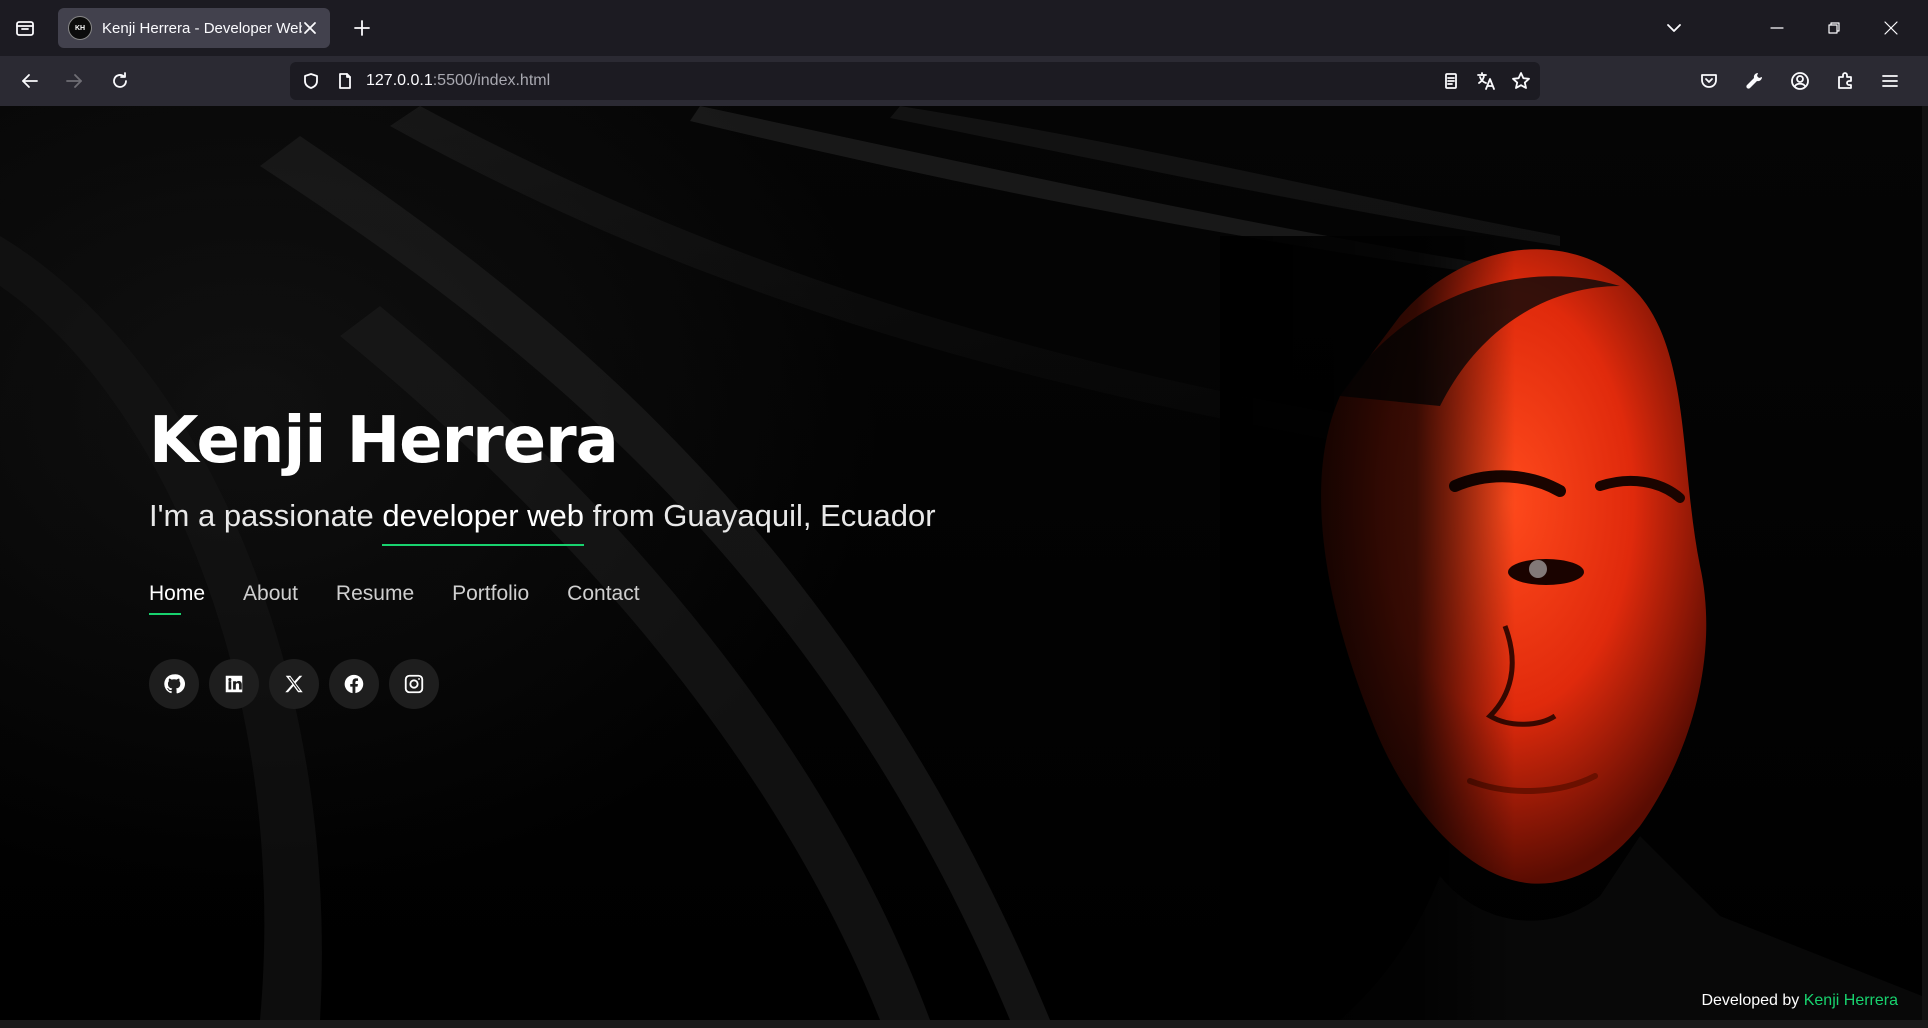 The width and height of the screenshot is (1928, 1028). I want to click on social-links, so click(294, 684).